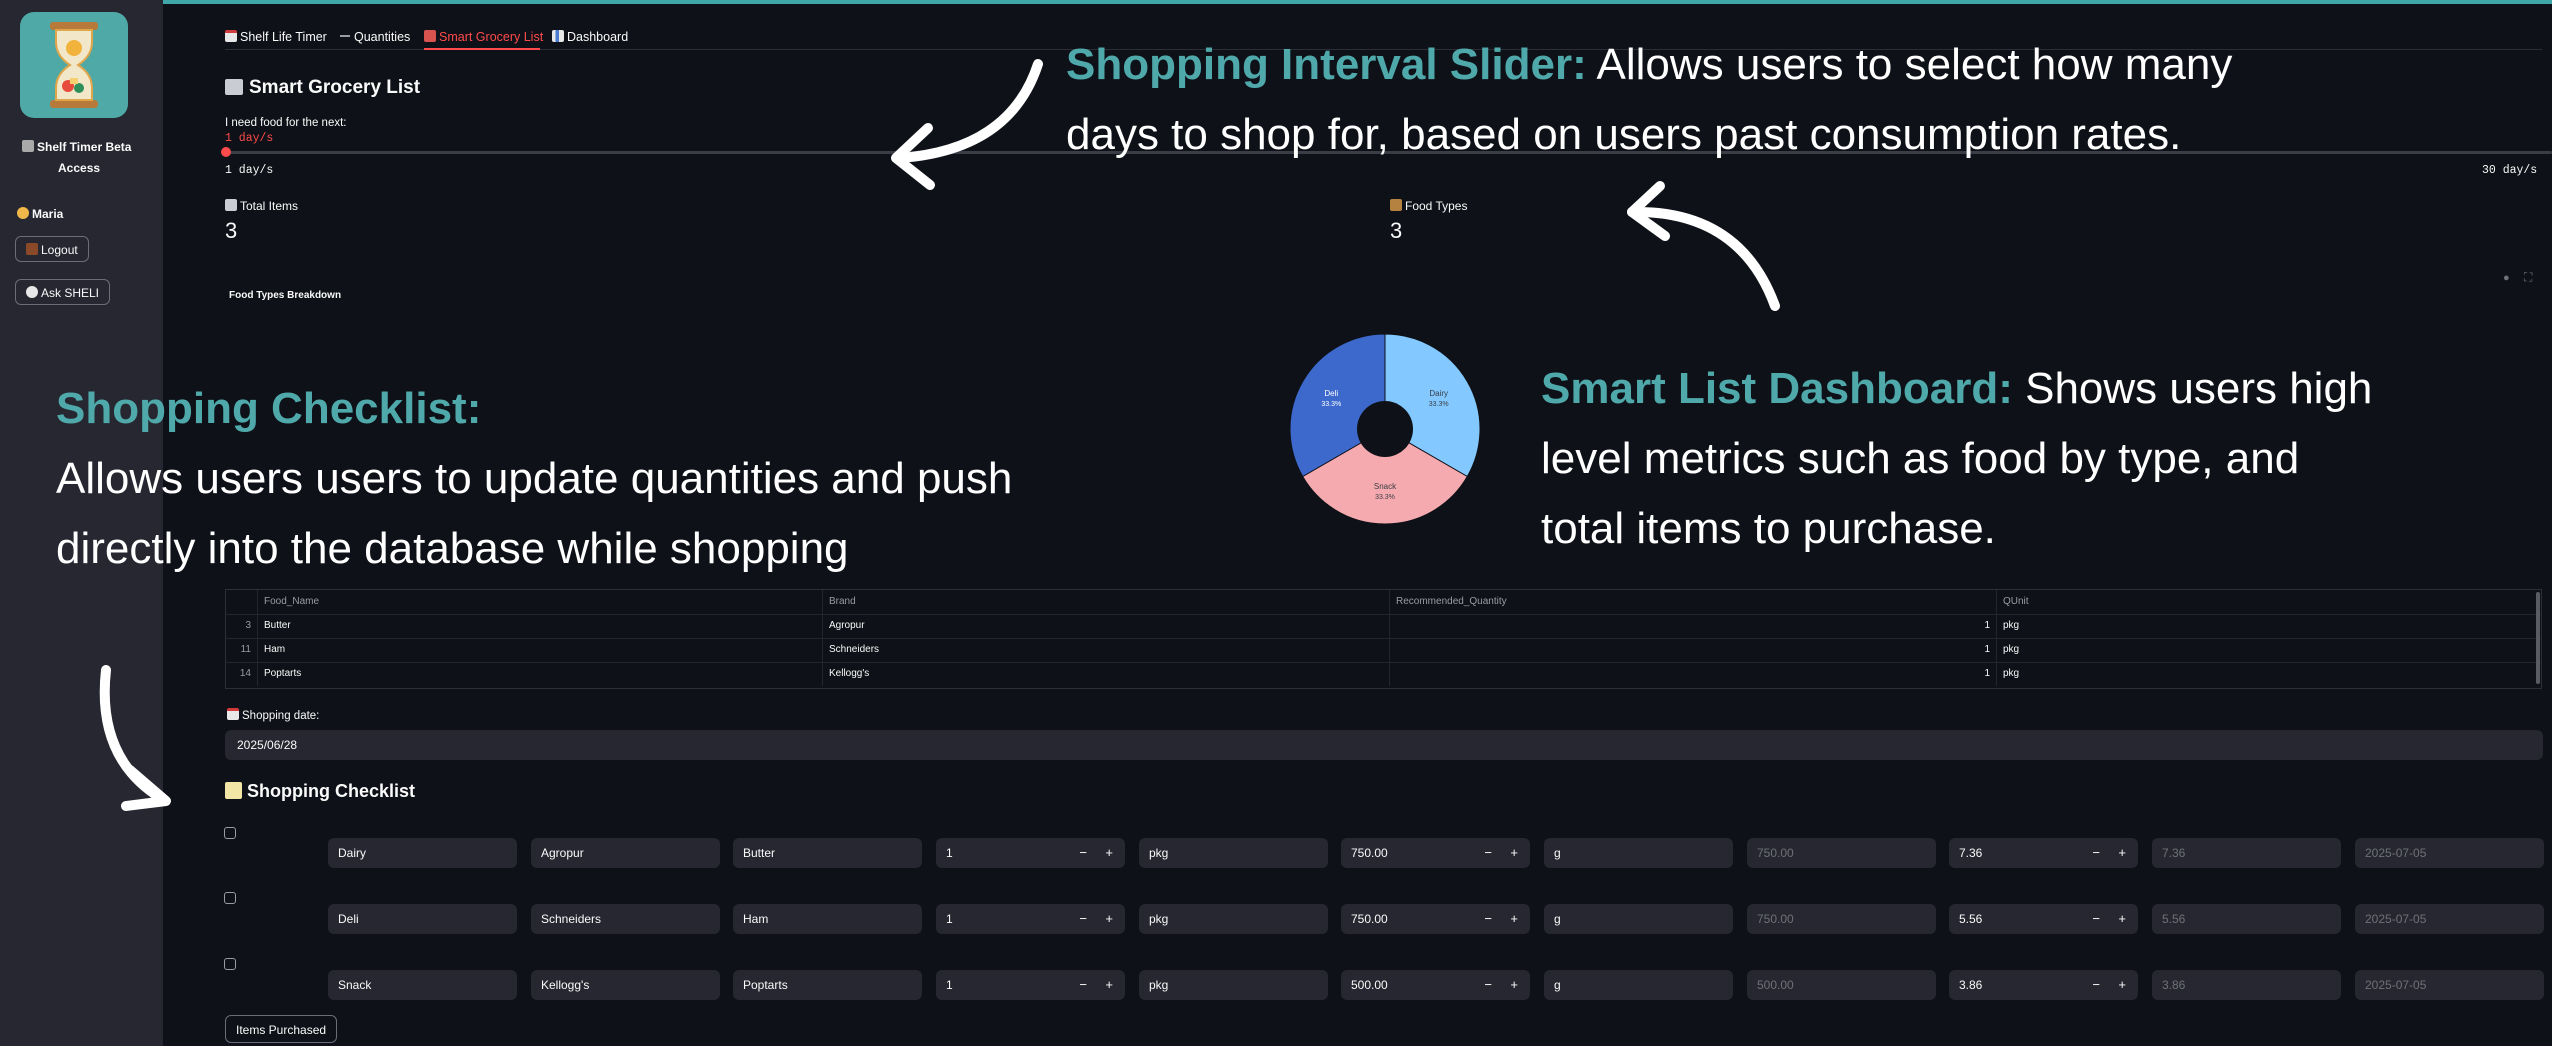 This screenshot has height=1046, width=2552. What do you see at coordinates (625, 853) in the screenshot?
I see `brand-field: Agropur` at bounding box center [625, 853].